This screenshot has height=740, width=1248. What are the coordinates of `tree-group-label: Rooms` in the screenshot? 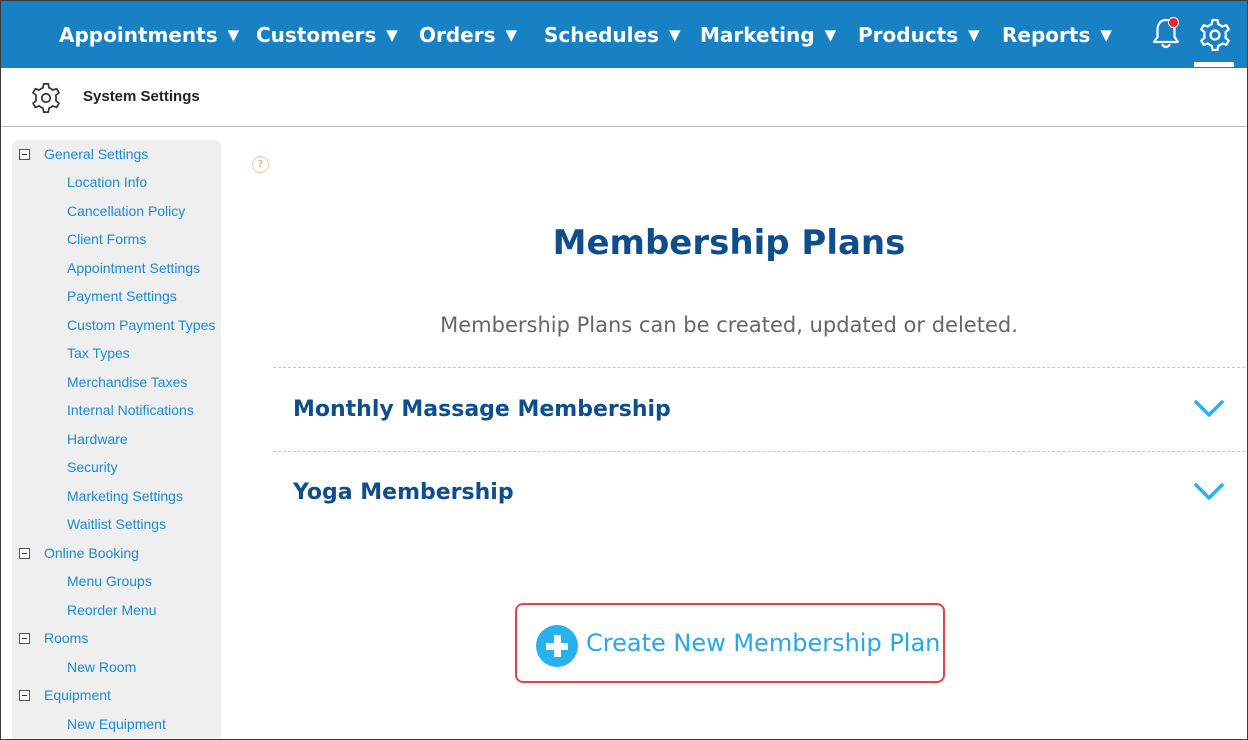 It's located at (66, 638).